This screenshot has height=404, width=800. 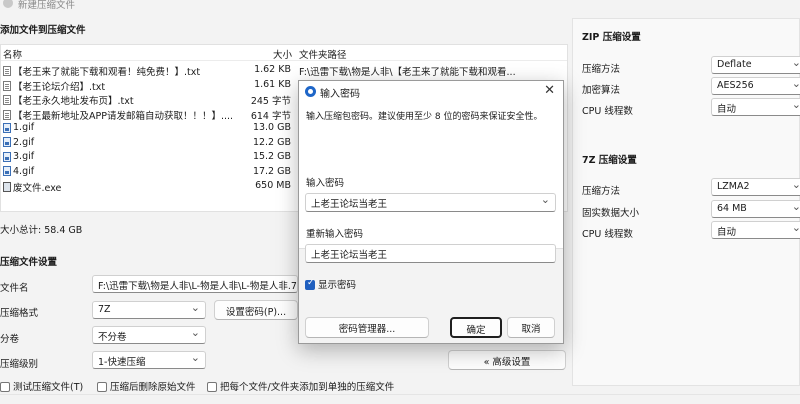 I want to click on file-name: 1.gif, so click(x=18, y=127).